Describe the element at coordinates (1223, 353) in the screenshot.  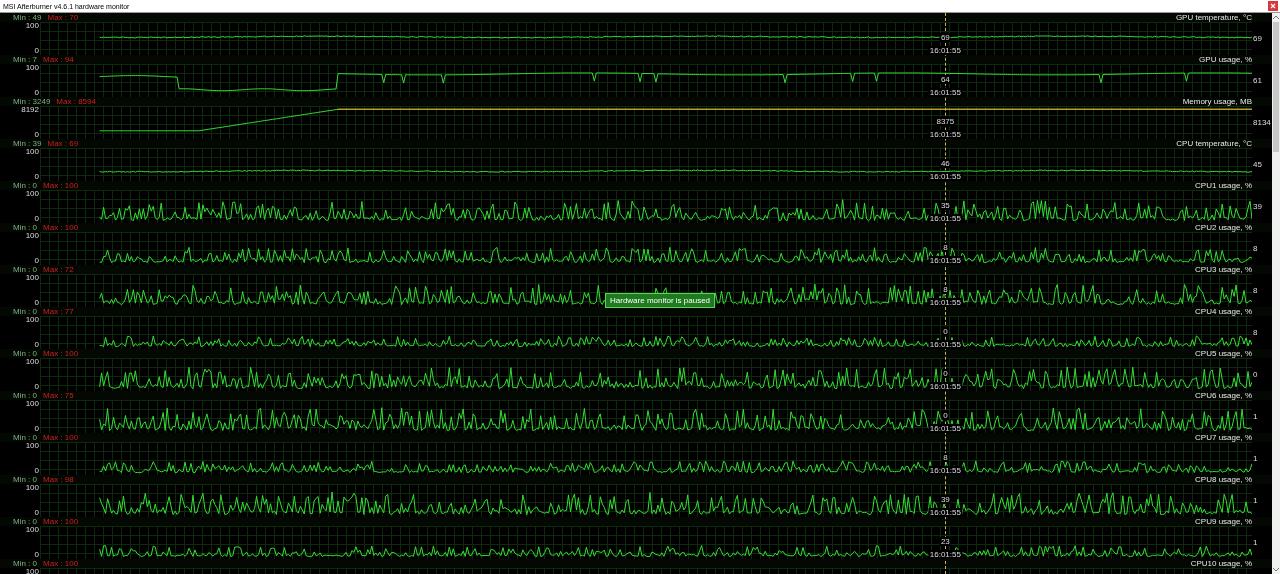
I see `graph-title: CPU5 usage, %` at that location.